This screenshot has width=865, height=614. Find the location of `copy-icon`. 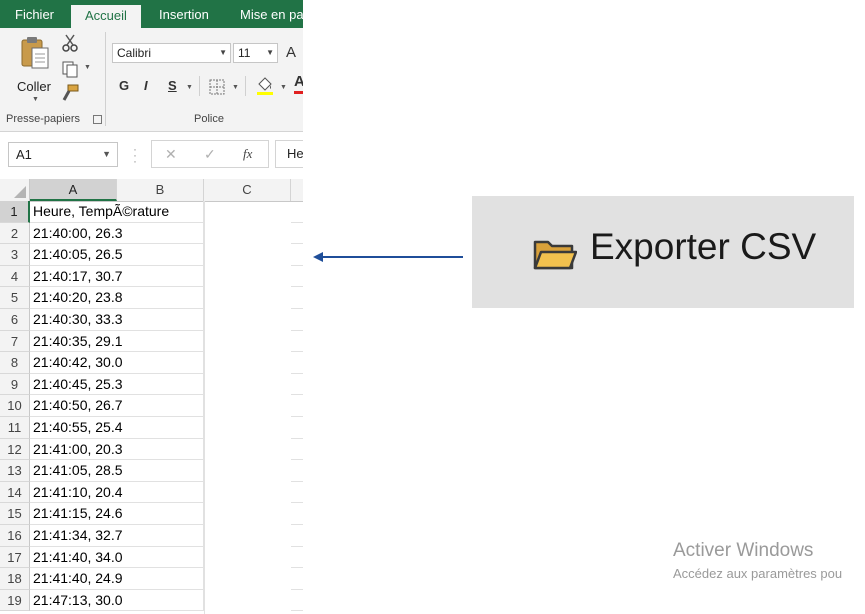

copy-icon is located at coordinates (70, 69).